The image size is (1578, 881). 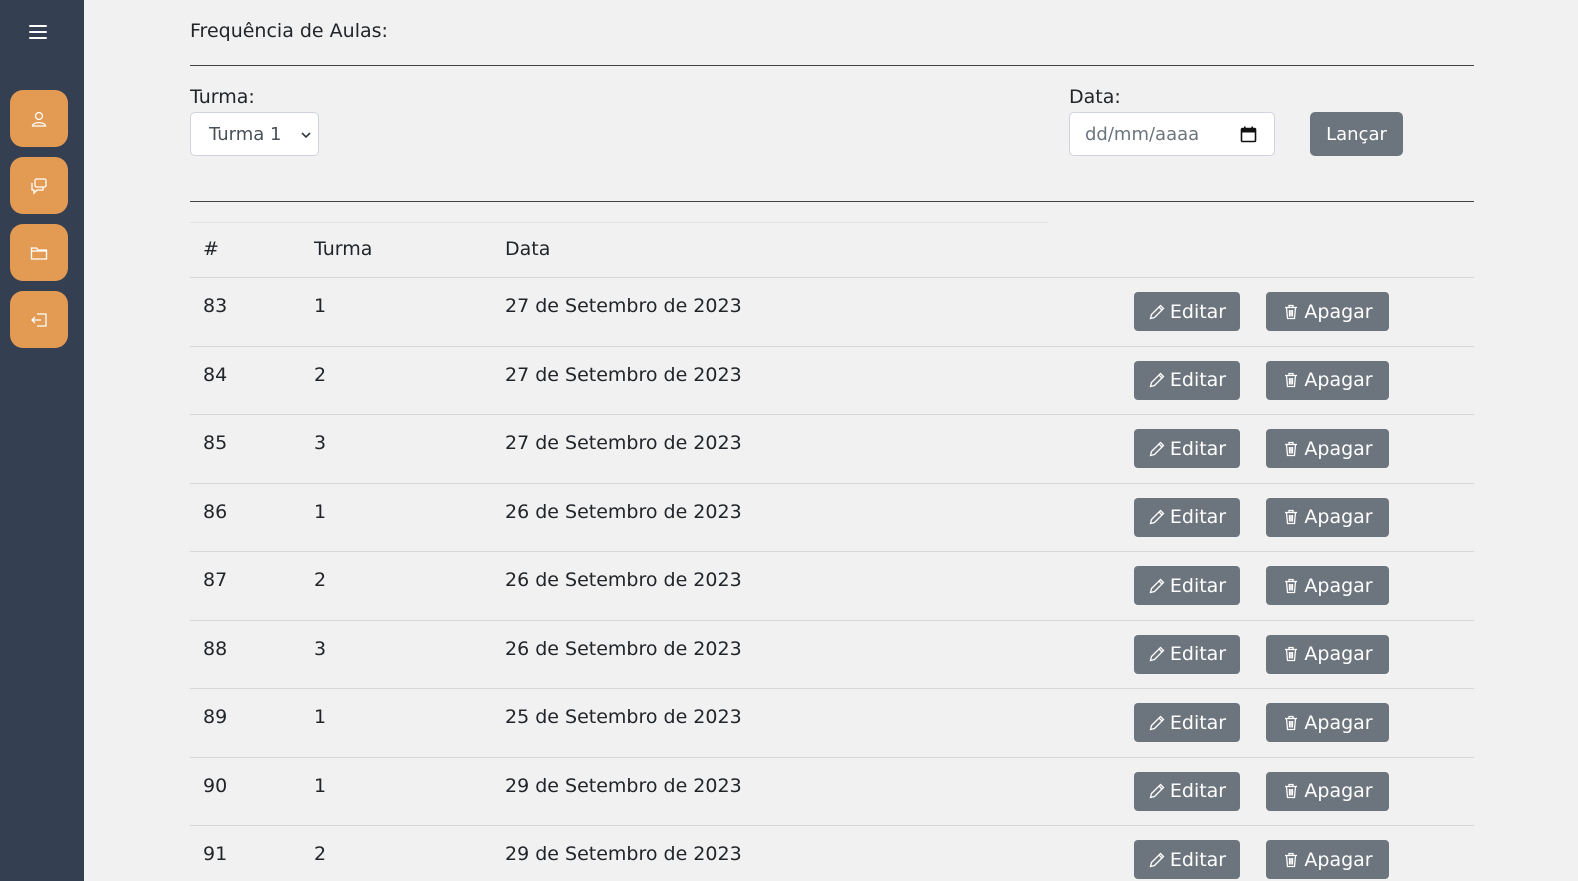 What do you see at coordinates (619, 222) in the screenshot?
I see `table-header-line` at bounding box center [619, 222].